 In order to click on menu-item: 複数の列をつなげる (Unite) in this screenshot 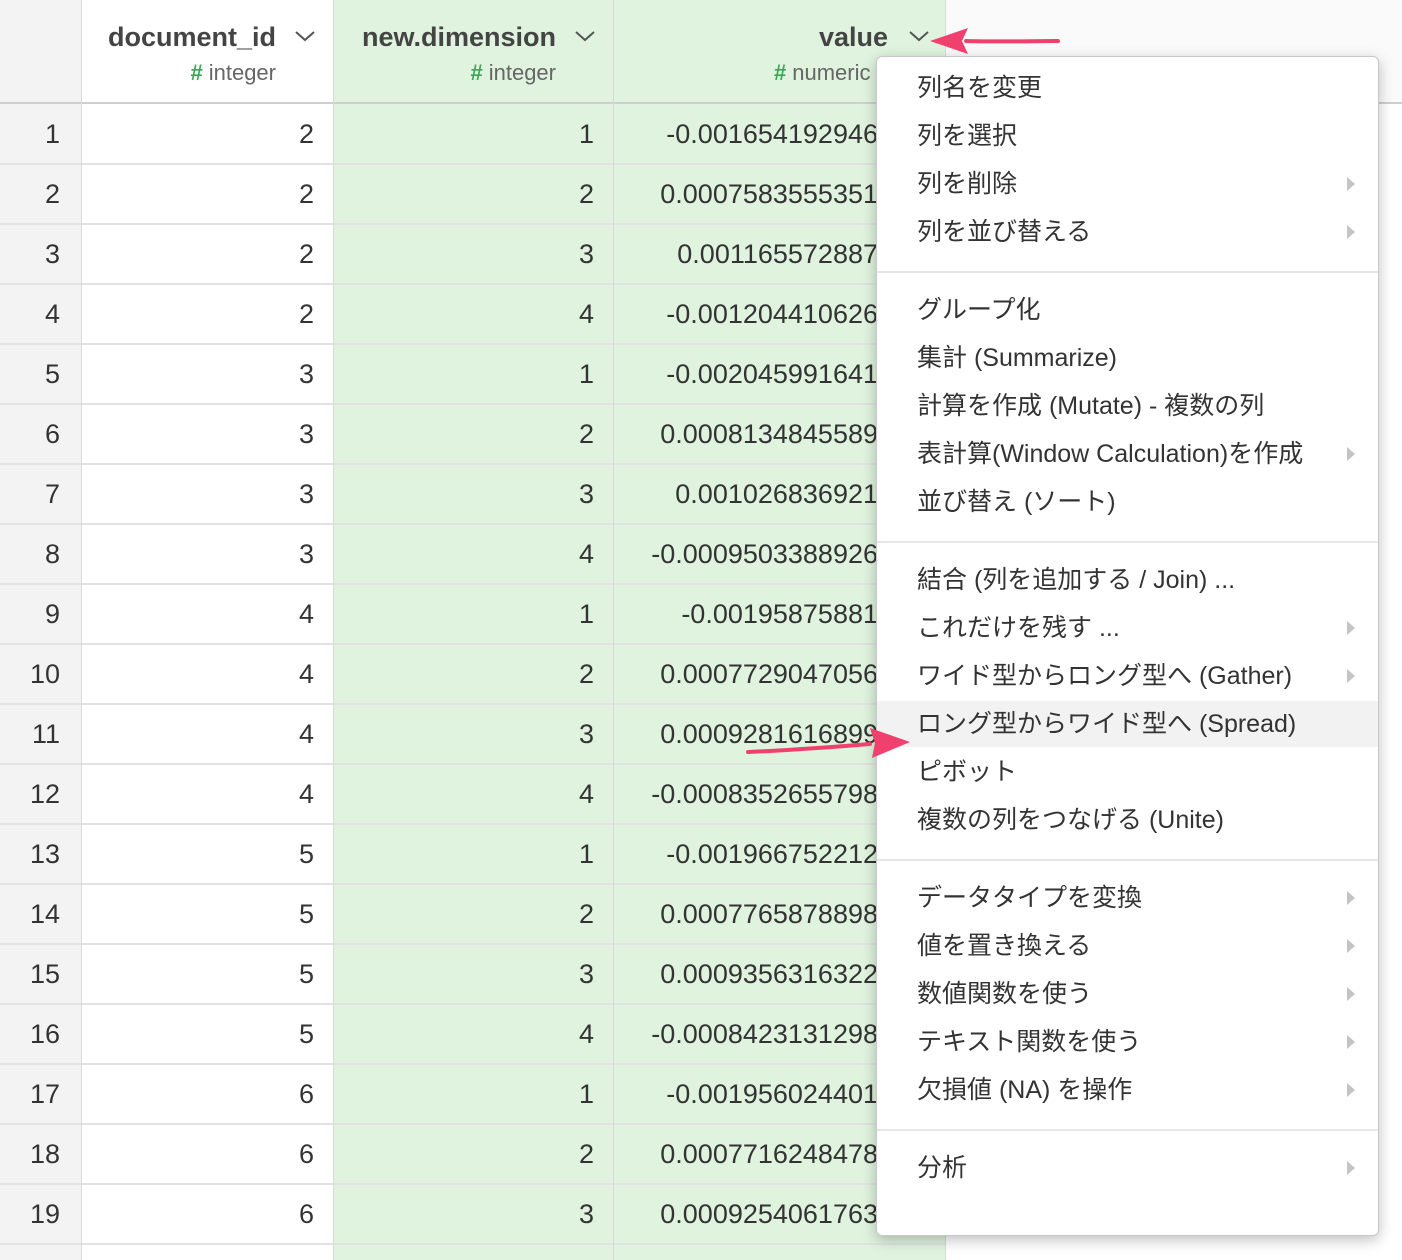, I will do `click(1127, 820)`.